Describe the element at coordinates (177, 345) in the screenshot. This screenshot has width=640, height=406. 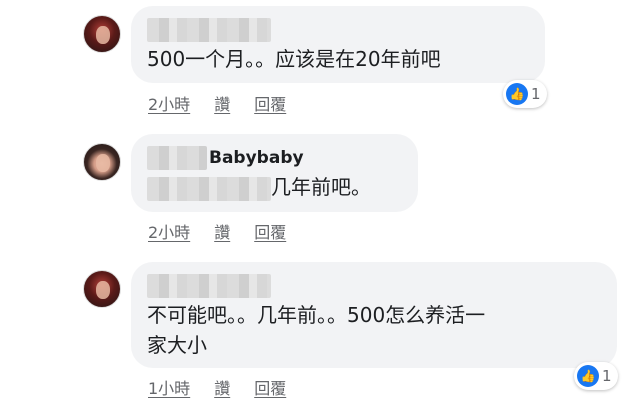
I see `comment-text-line-2: 家大小` at that location.